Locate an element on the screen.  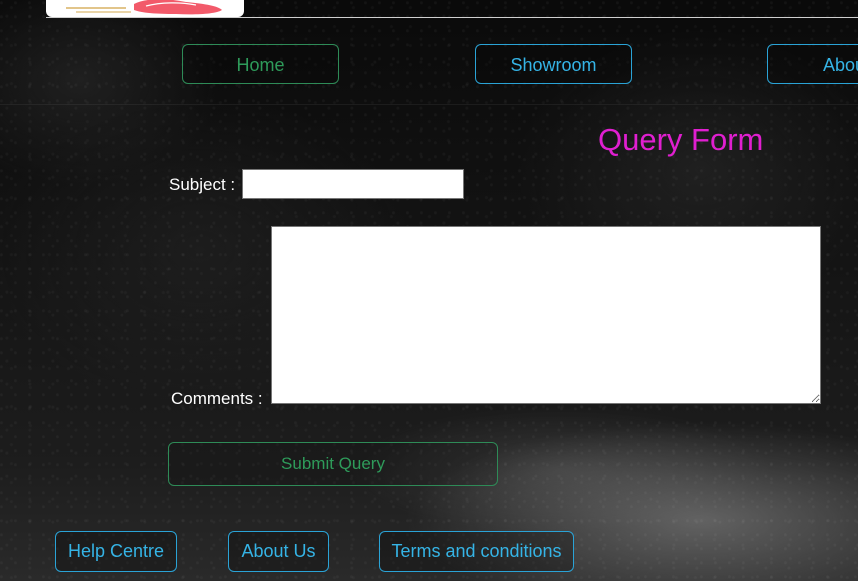
car-logo-icon is located at coordinates (144, 7).